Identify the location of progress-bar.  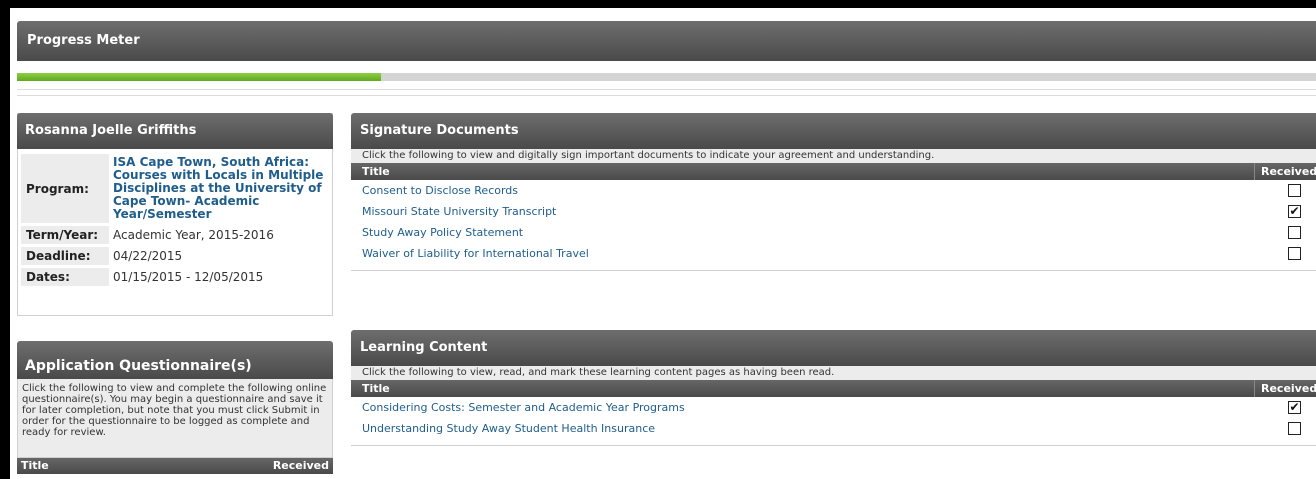
(666, 77).